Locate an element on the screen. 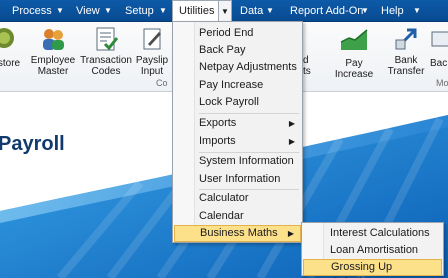  menu-item-grossing-up-calculator: Grossing Up Calculator is located at coordinates (372, 268).